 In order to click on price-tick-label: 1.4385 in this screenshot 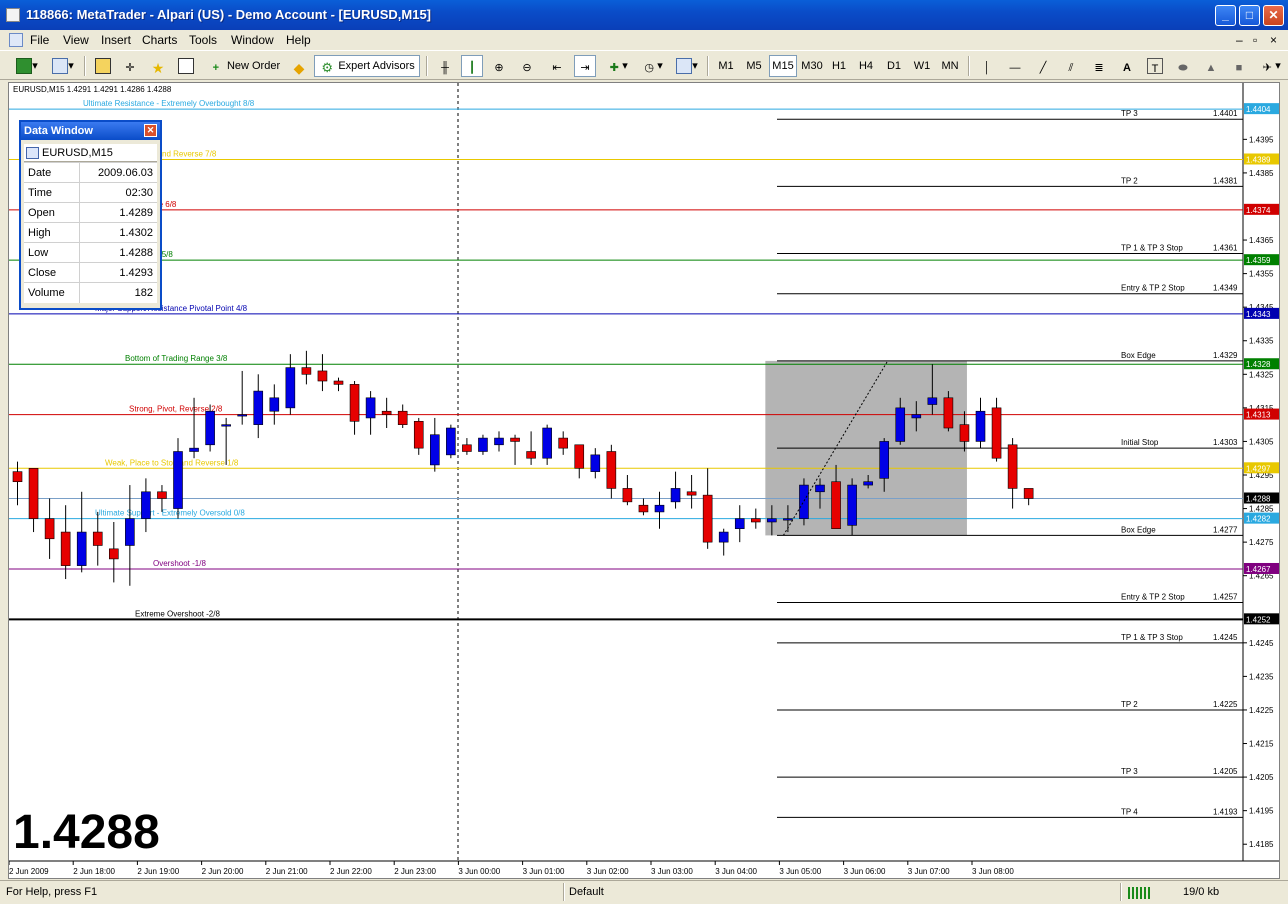, I will do `click(1261, 173)`.